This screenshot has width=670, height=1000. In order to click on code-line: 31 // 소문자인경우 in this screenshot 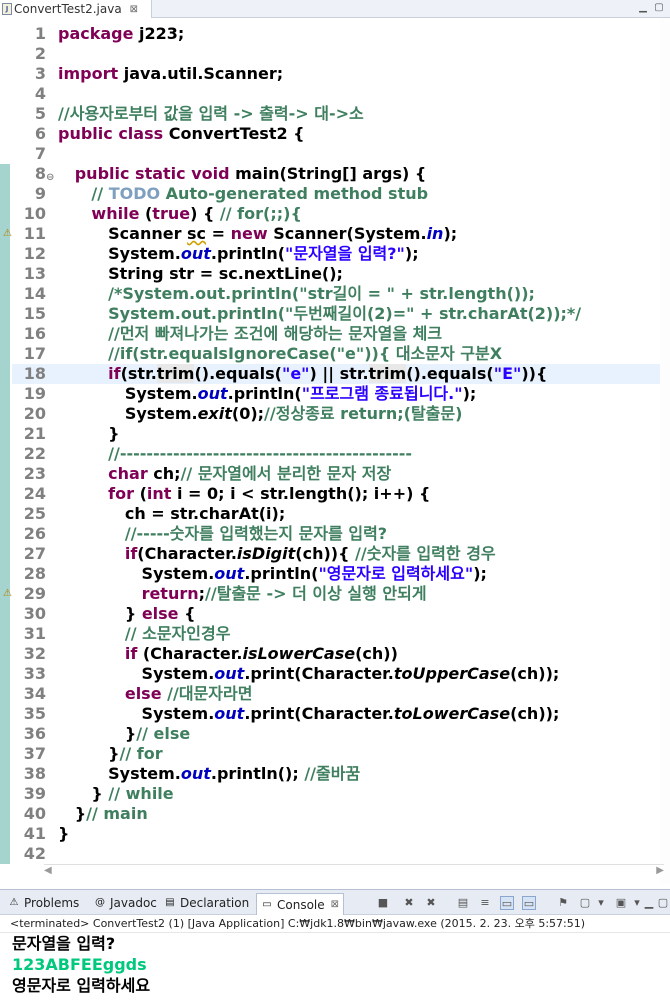, I will do `click(336, 634)`.